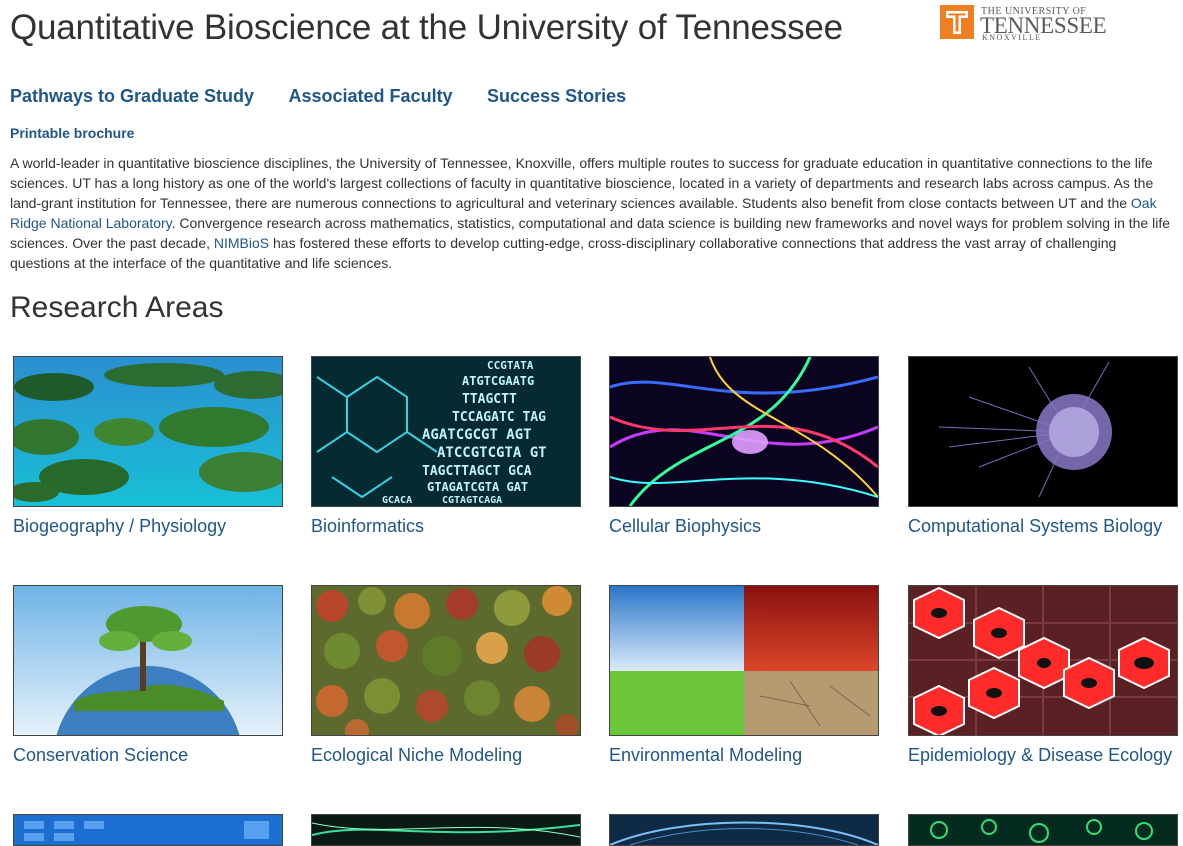 The width and height of the screenshot is (1183, 846). I want to click on nav-success-stories: Success Stories, so click(556, 96).